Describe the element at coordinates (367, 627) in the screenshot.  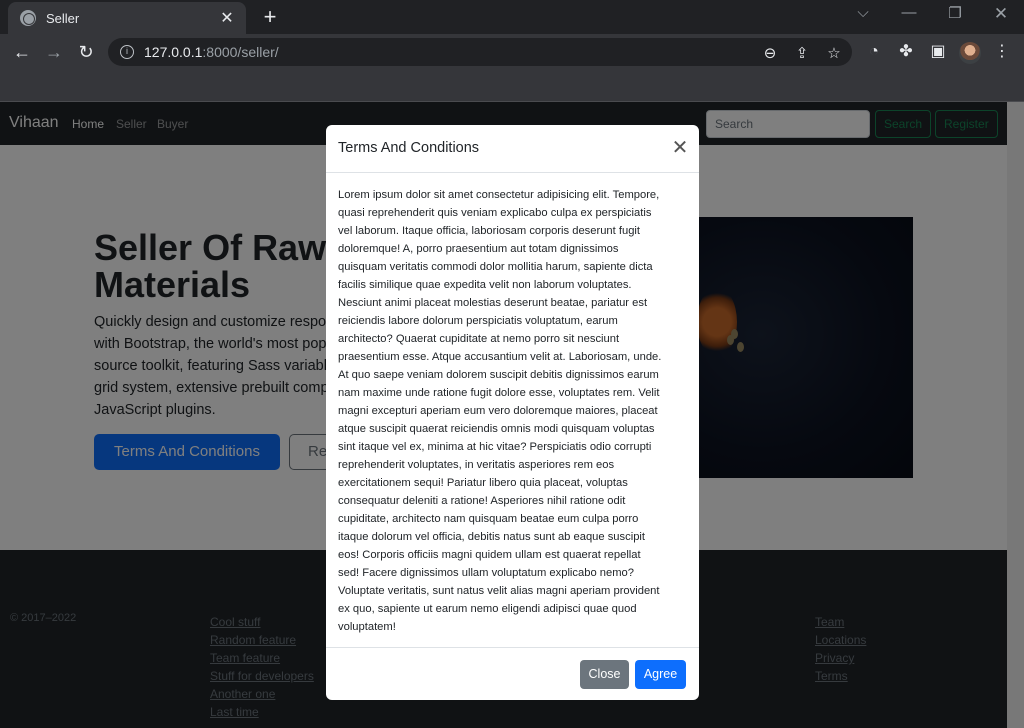
I see `modal-body-line: voluptatem!` at that location.